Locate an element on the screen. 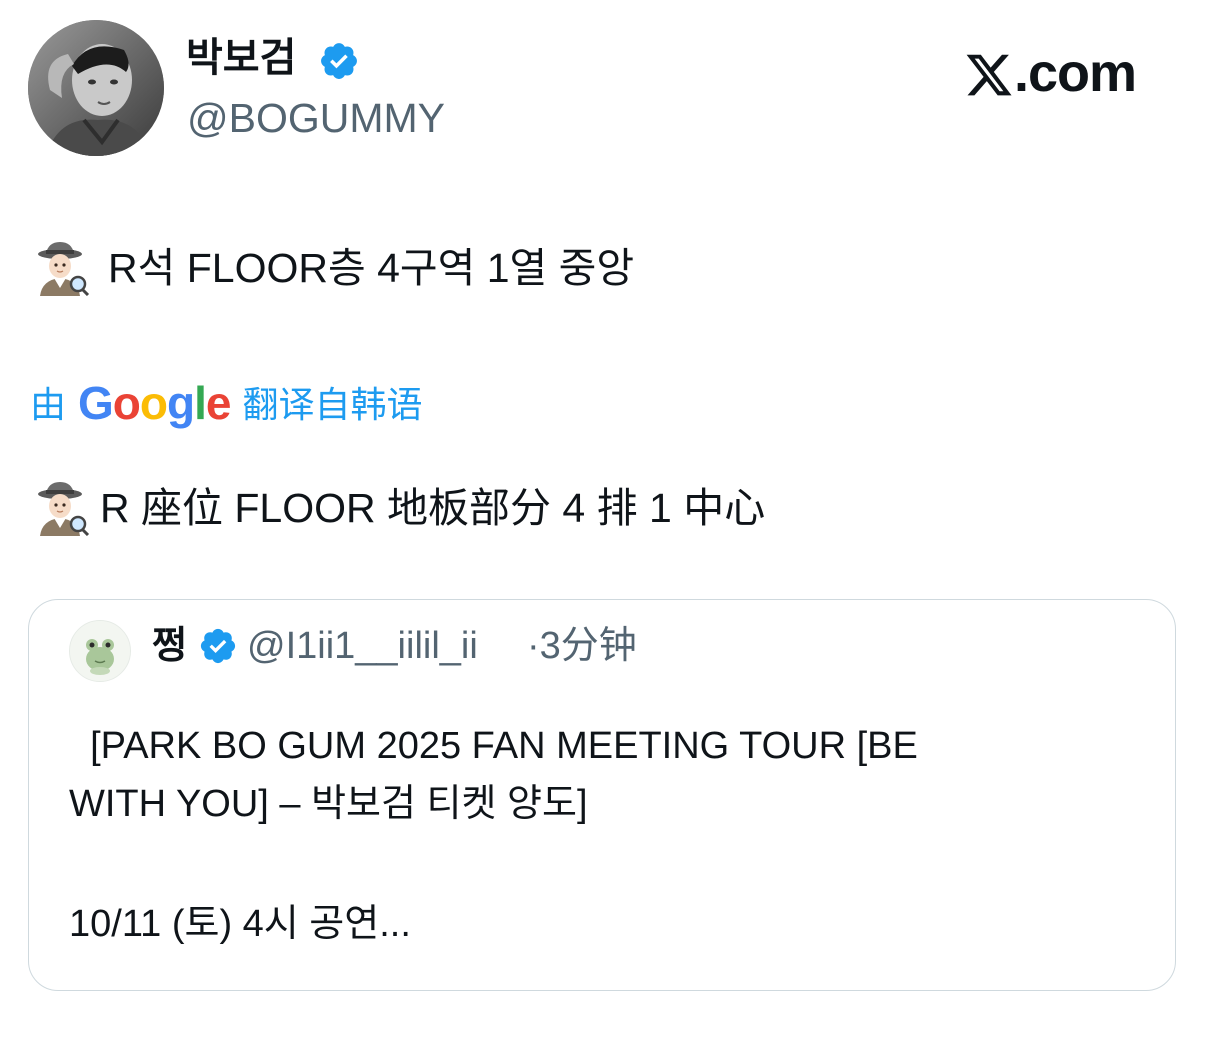 Image resolution: width=1206 pixels, height=1049 pixels. author-display-name: 박보검 is located at coordinates (241, 58).